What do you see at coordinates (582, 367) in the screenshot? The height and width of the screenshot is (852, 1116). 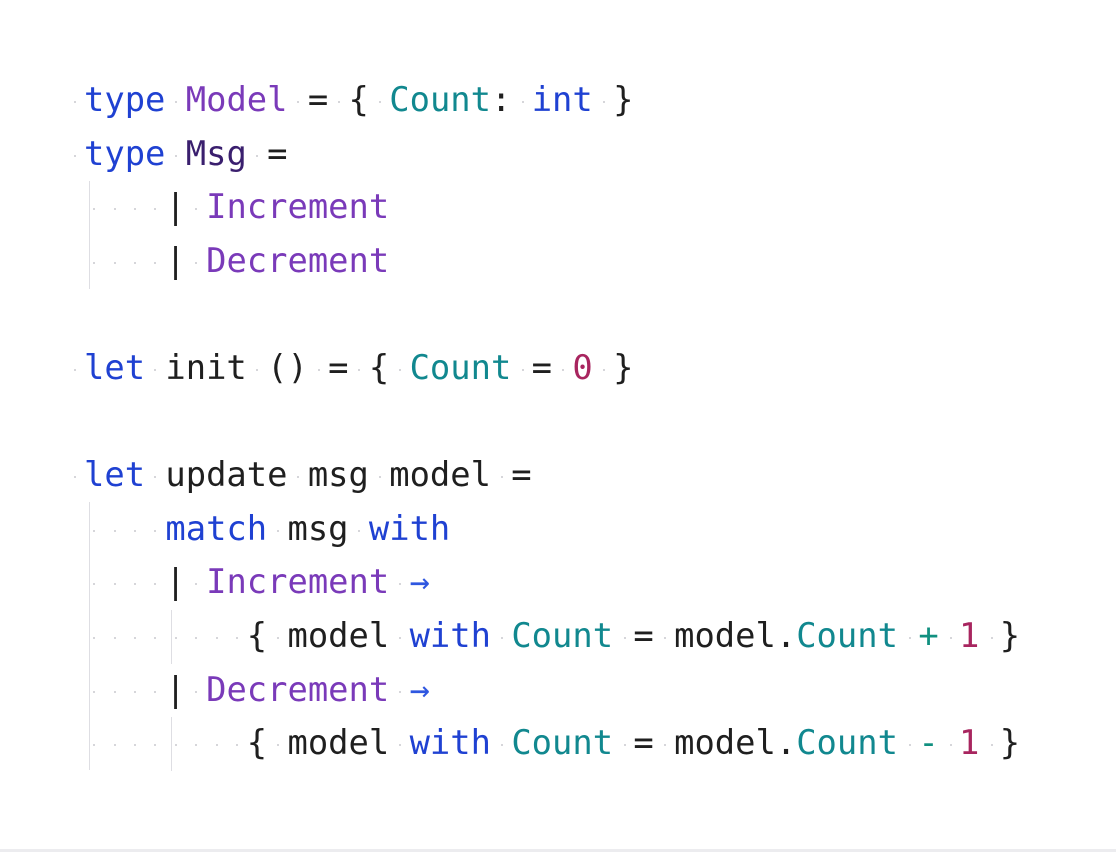 I see `code-token: 0` at bounding box center [582, 367].